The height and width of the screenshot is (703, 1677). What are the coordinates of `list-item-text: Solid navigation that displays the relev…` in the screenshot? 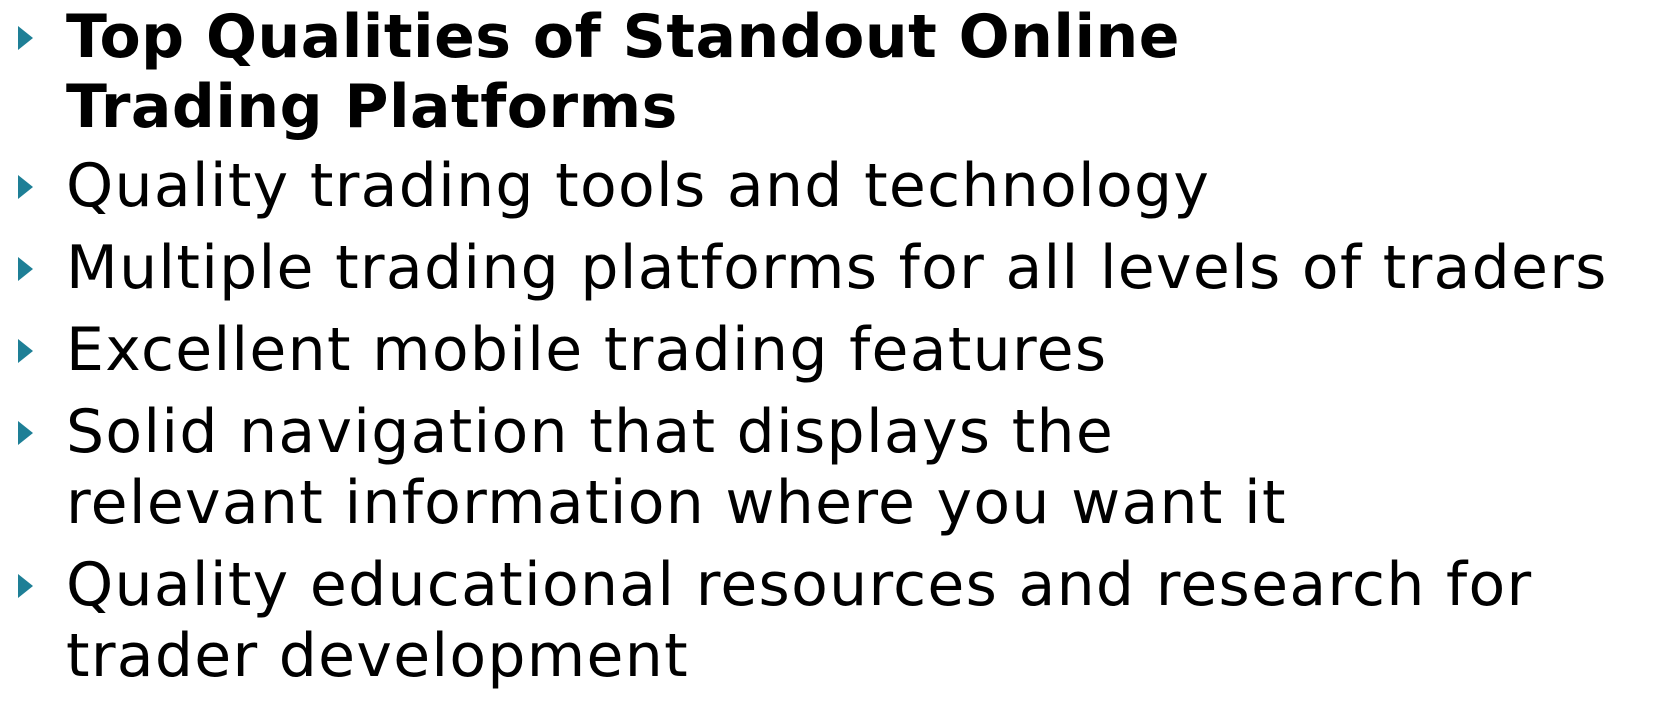 It's located at (676, 467).